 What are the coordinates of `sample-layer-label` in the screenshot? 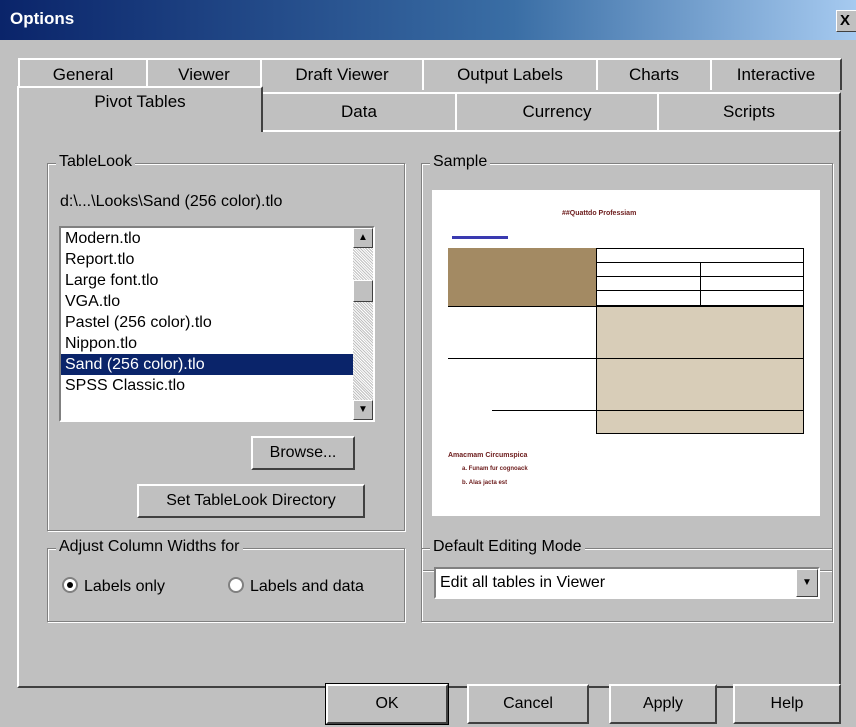 It's located at (480, 237).